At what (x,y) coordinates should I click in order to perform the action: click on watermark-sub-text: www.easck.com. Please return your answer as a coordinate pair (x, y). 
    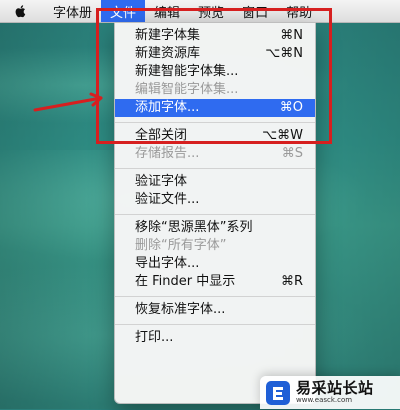
    Looking at the image, I should click on (324, 399).